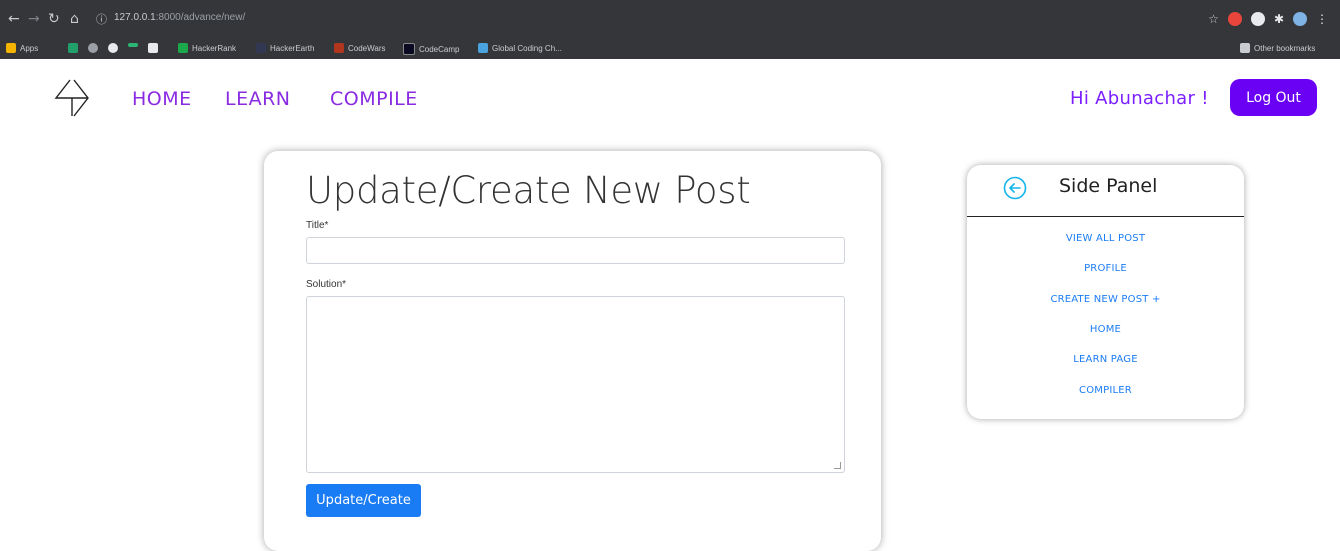  Describe the element at coordinates (317, 225) in the screenshot. I see `title-label: Title*` at that location.